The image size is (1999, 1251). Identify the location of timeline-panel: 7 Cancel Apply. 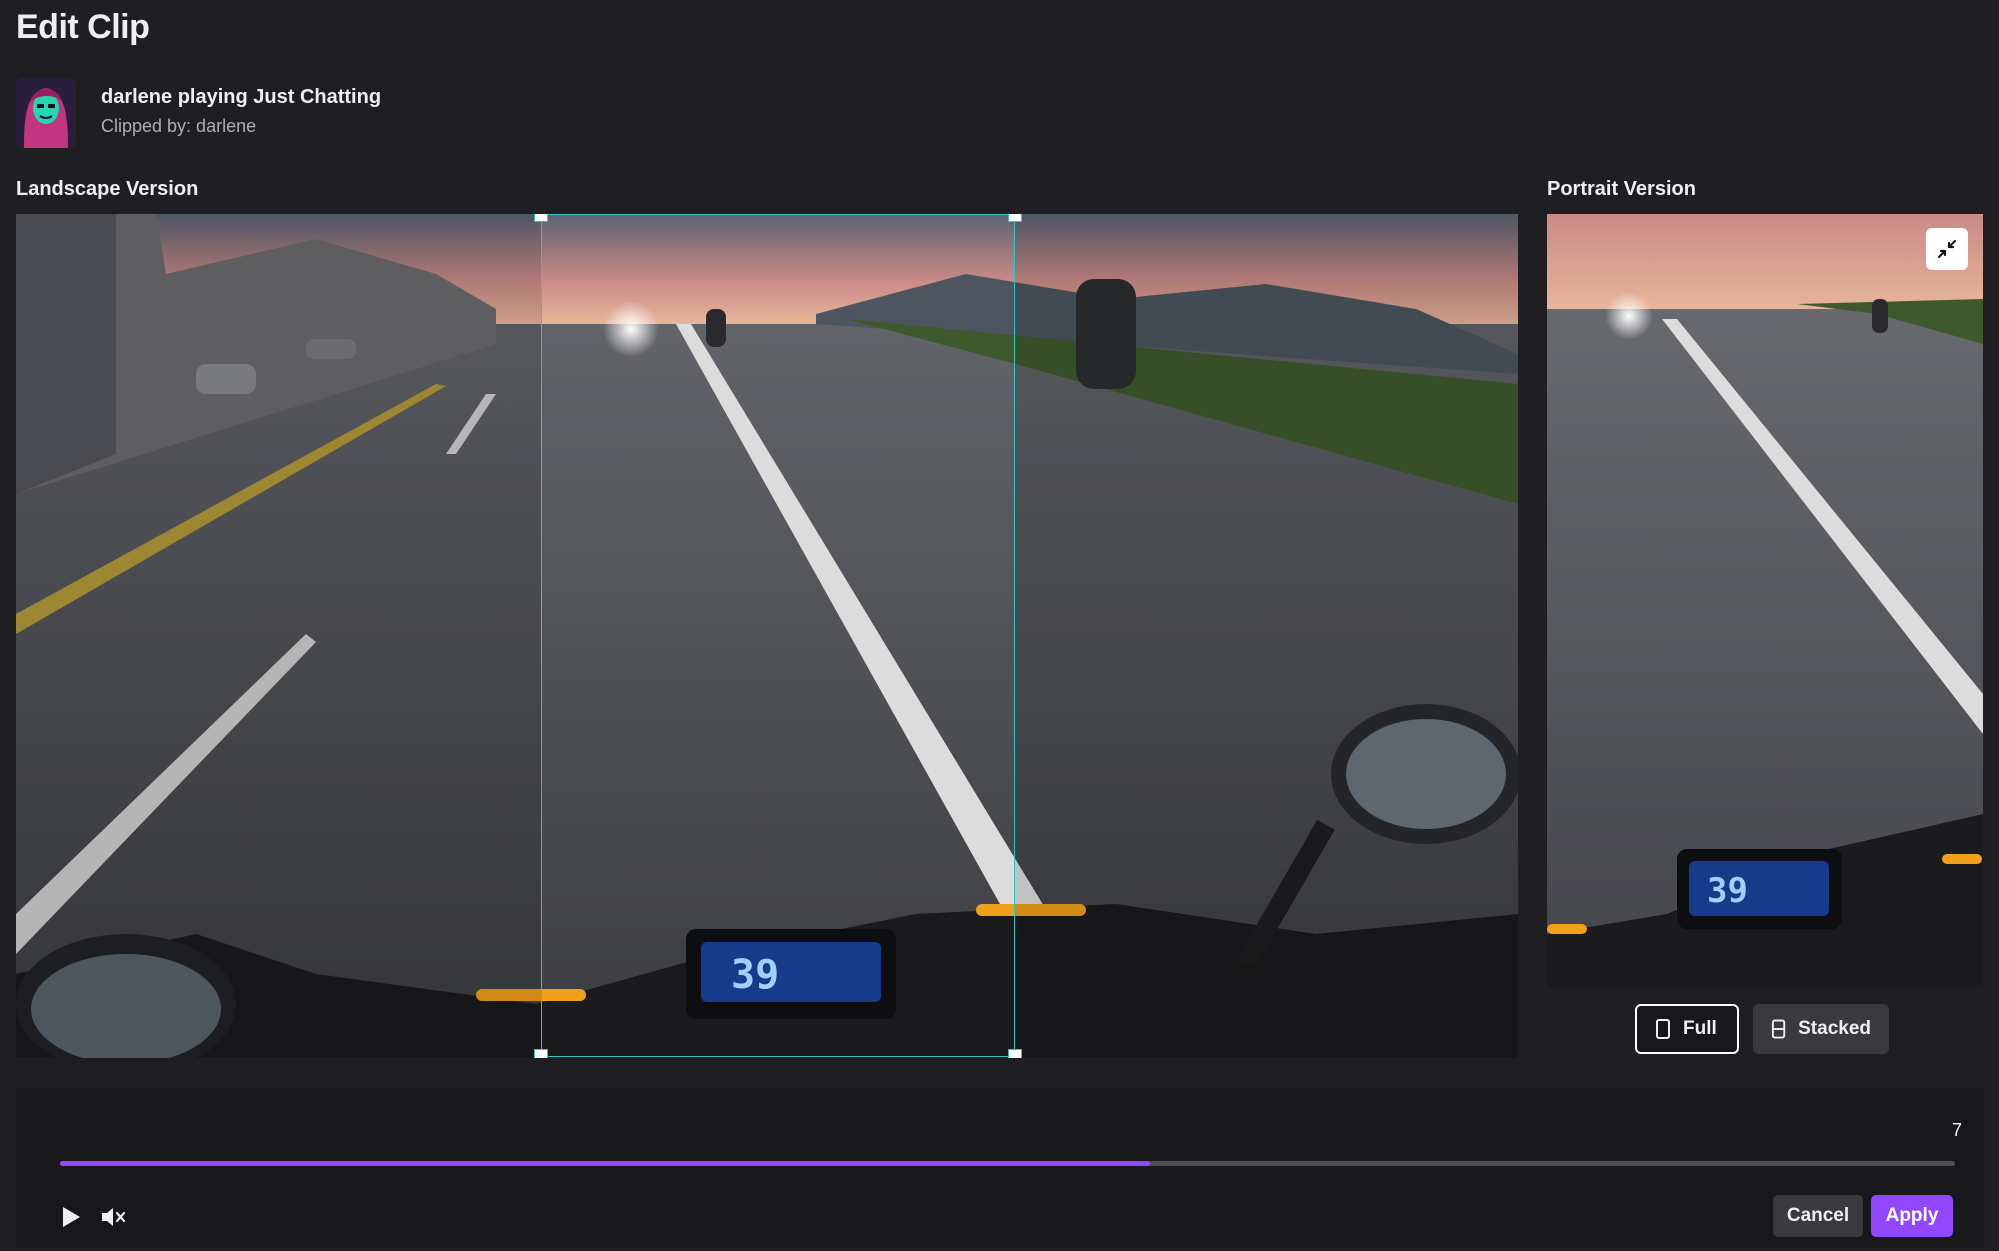
(1000, 1168).